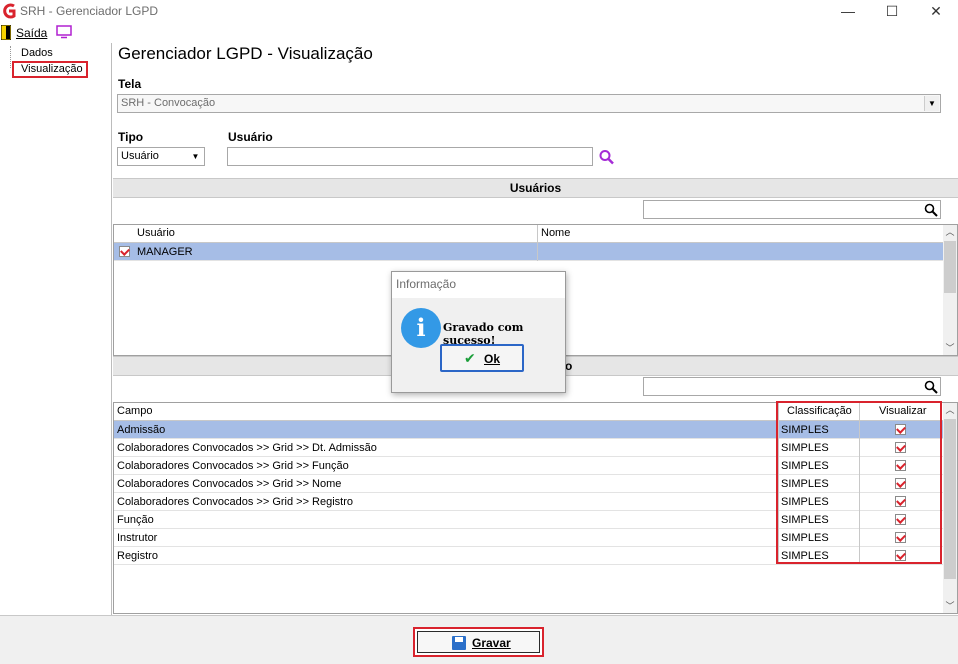 Image resolution: width=958 pixels, height=664 pixels. I want to click on menu-exit: Saída, so click(31, 33).